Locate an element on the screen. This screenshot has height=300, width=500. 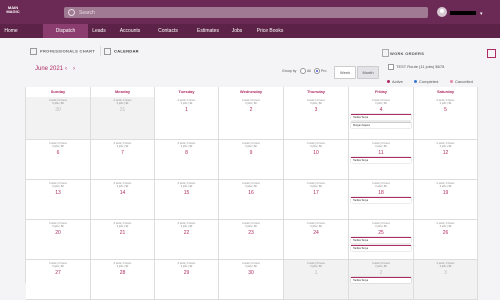
avatar is located at coordinates (442, 12).